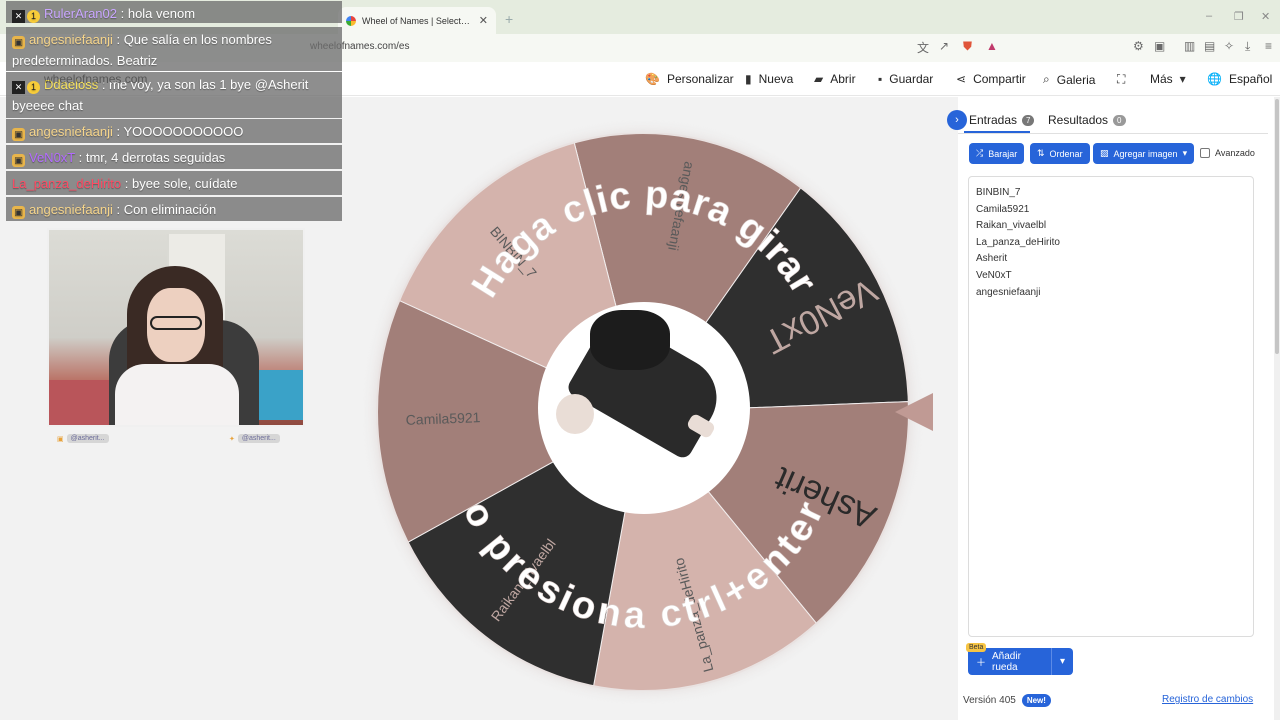 The width and height of the screenshot is (1280, 720). Describe the element at coordinates (150, 157) in the screenshot. I see `chat-text: : tmr, 4 derrotas seguidas` at that location.